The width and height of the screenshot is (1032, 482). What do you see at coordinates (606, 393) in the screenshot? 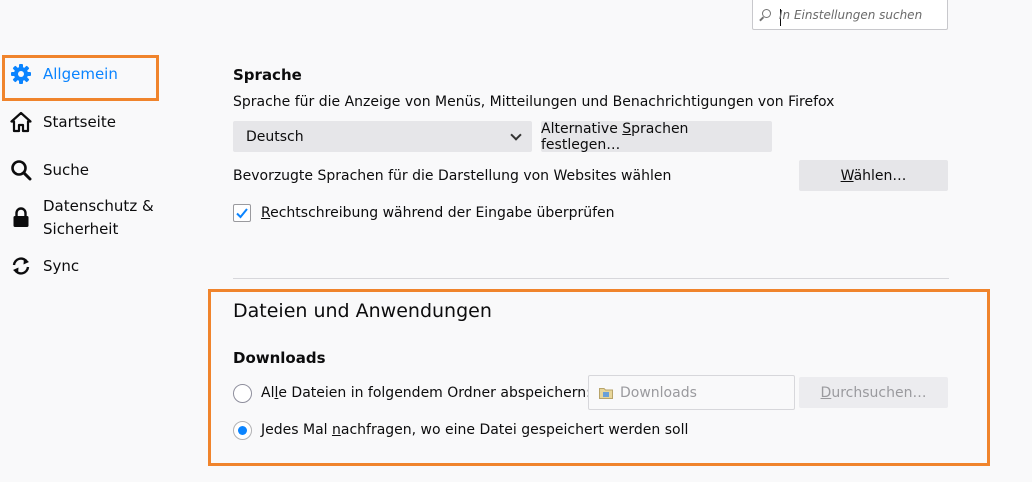
I see `folder-icon` at bounding box center [606, 393].